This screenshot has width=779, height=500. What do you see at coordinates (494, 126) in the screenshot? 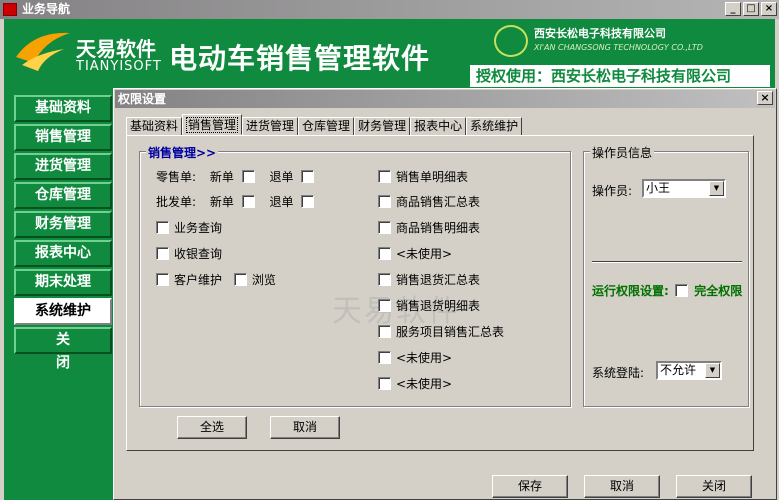
I see `tab-system: 系统维护` at bounding box center [494, 126].